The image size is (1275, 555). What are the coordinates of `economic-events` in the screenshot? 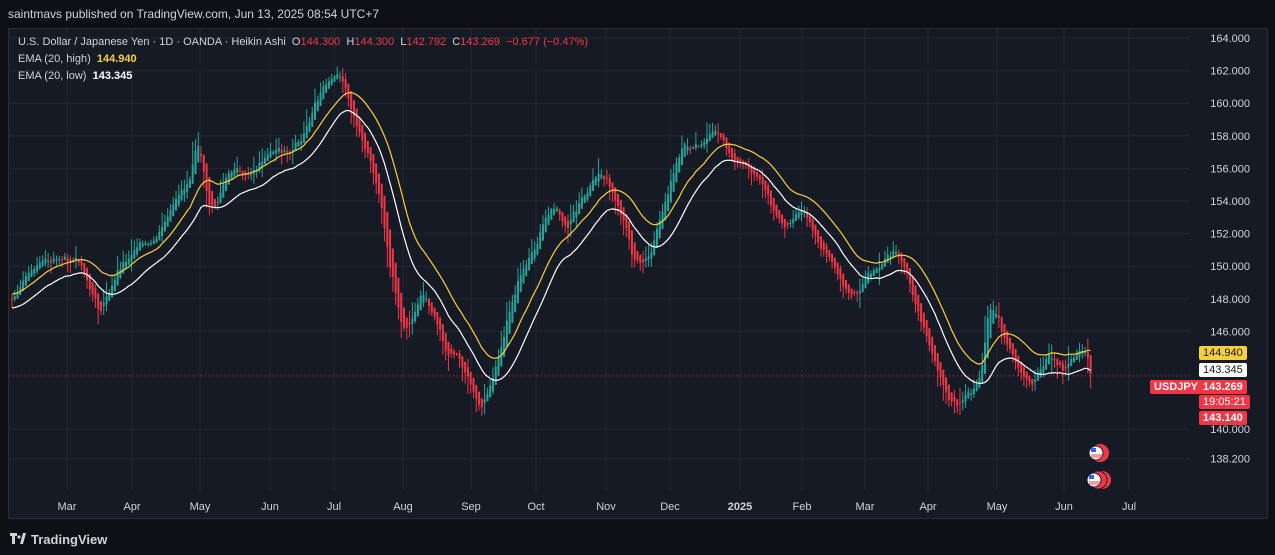 It's located at (1098, 467).